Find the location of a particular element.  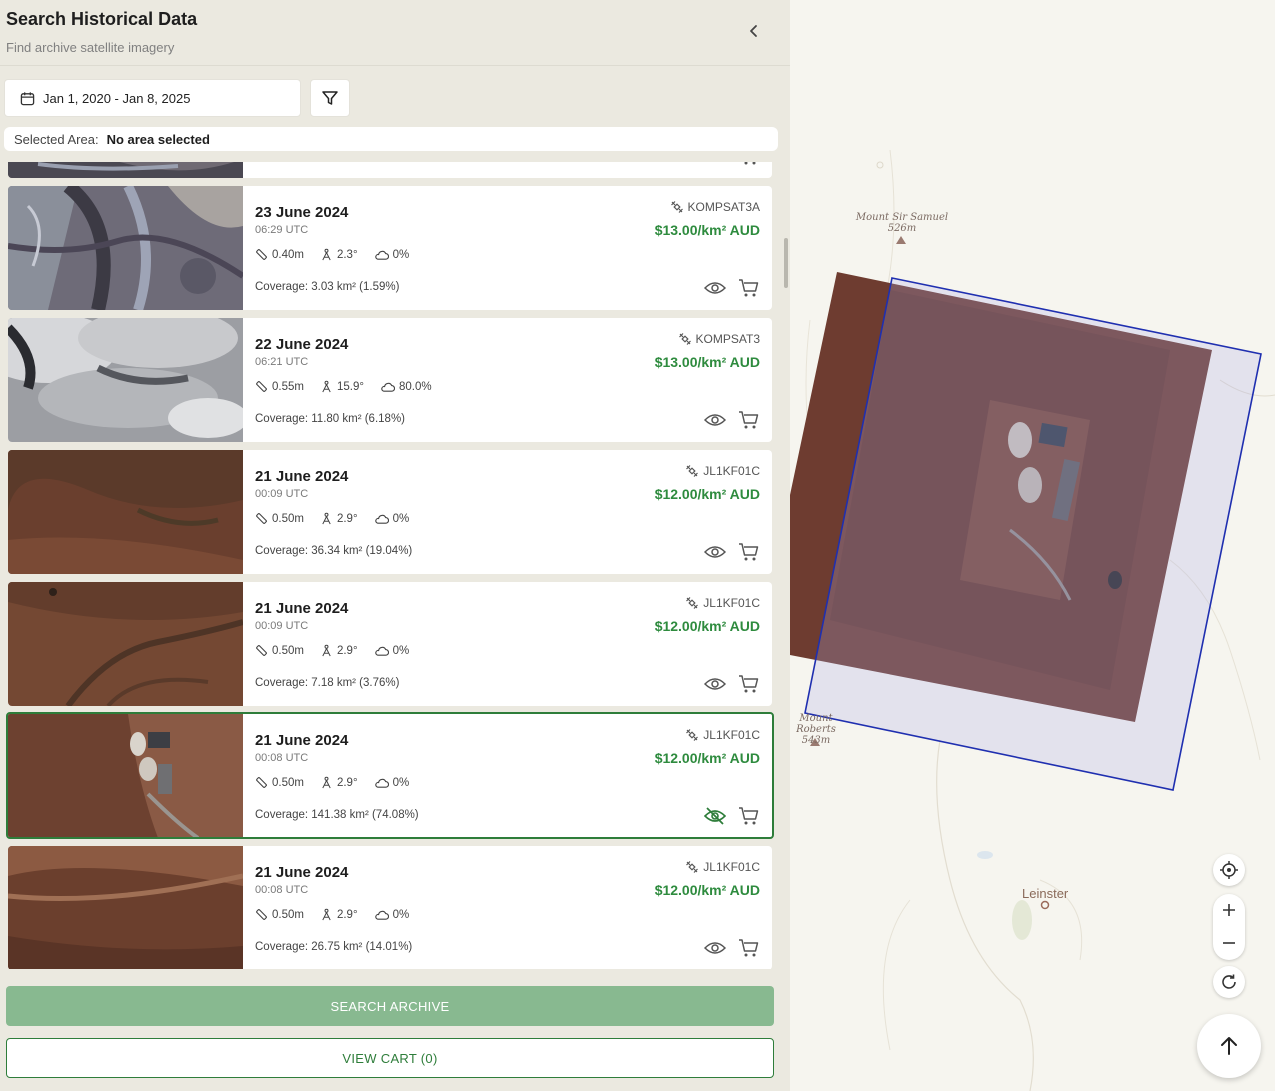

eye-off-icon is located at coordinates (715, 816).